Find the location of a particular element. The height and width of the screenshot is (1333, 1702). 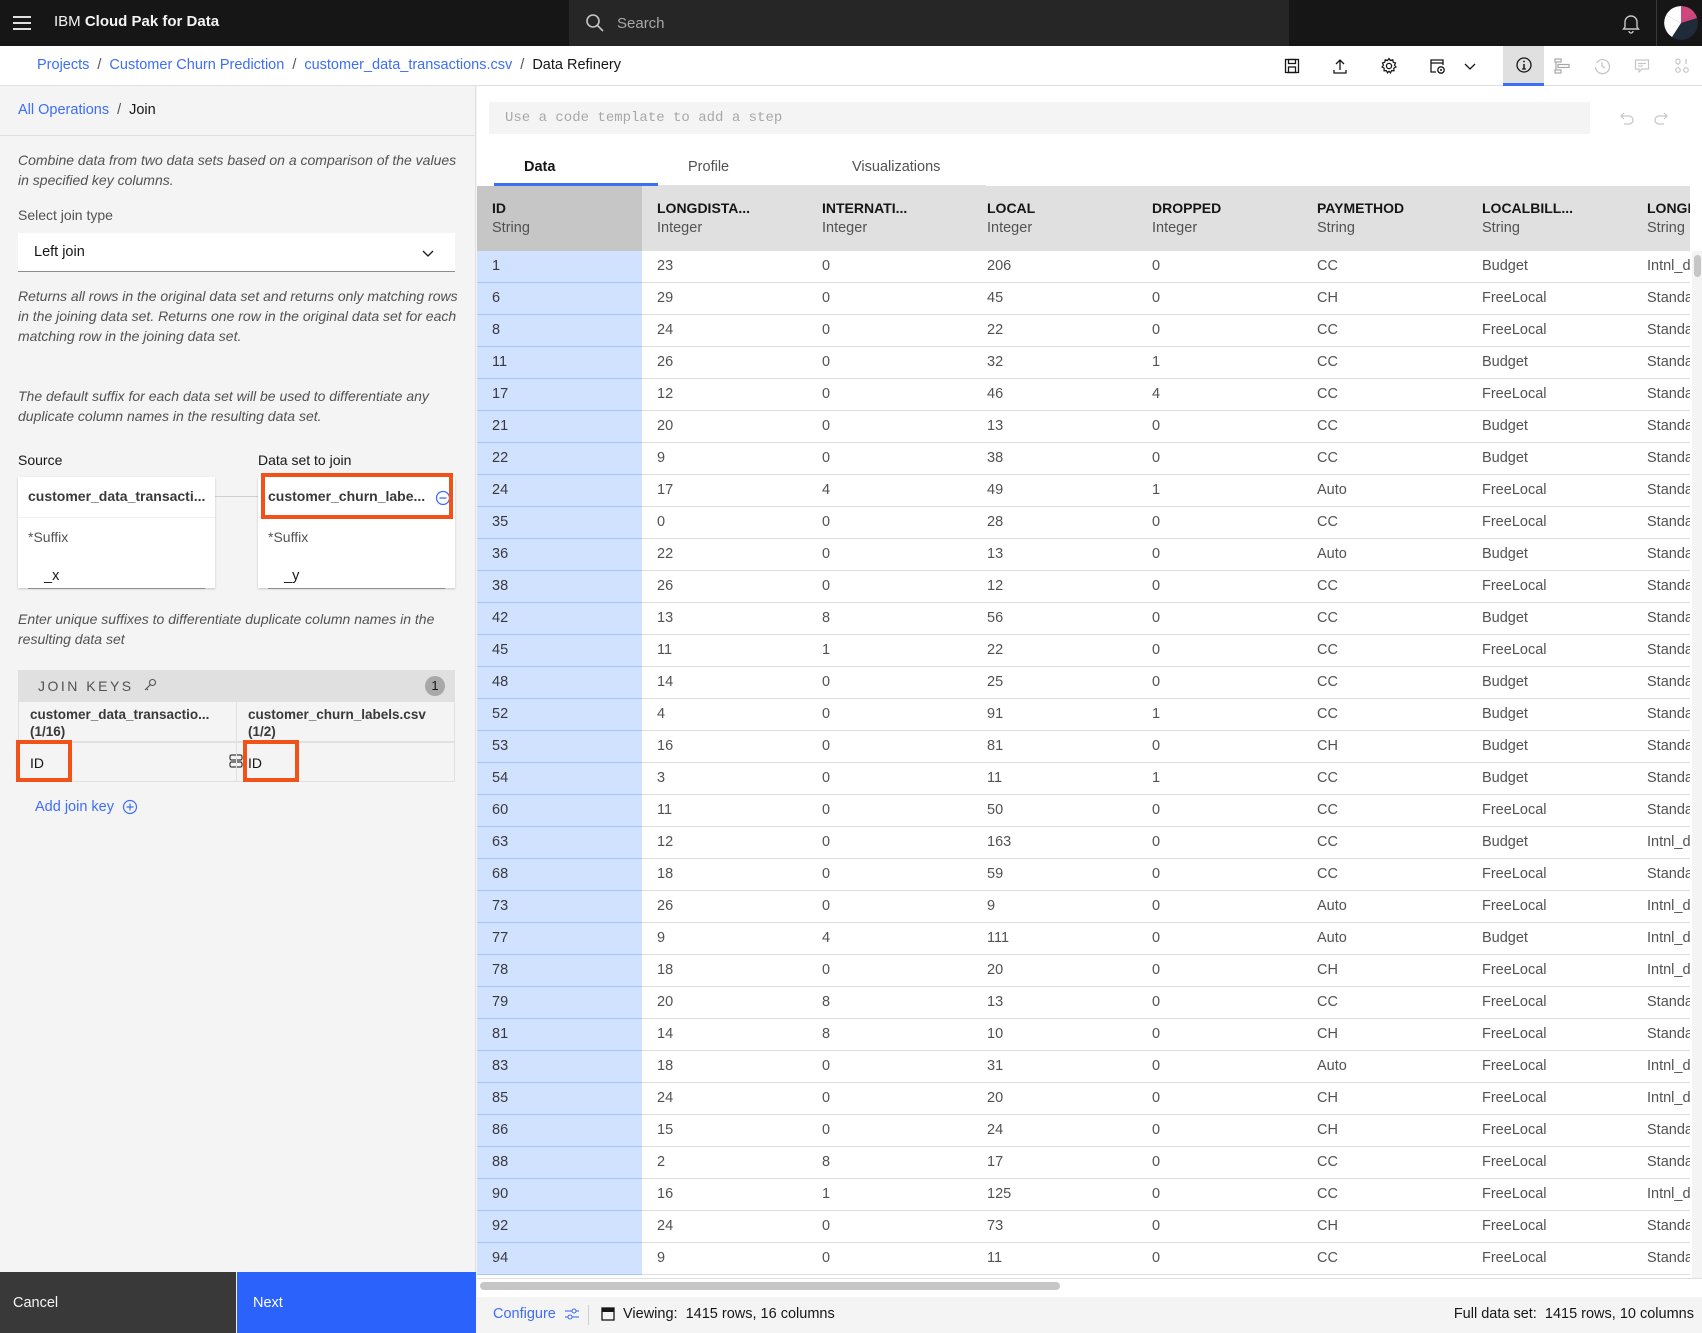

table-cell: 17 is located at coordinates (724, 491).